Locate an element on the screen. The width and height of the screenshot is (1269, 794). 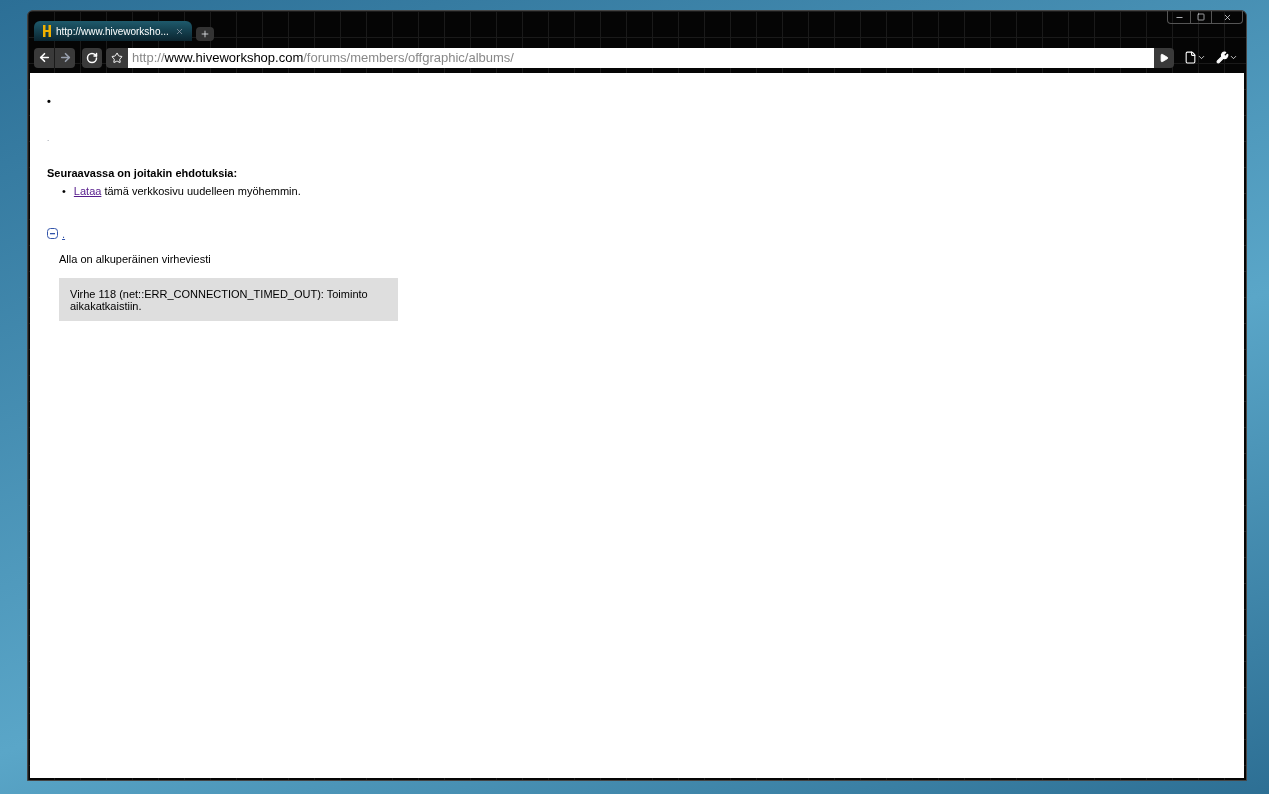
back-button is located at coordinates (44, 57).